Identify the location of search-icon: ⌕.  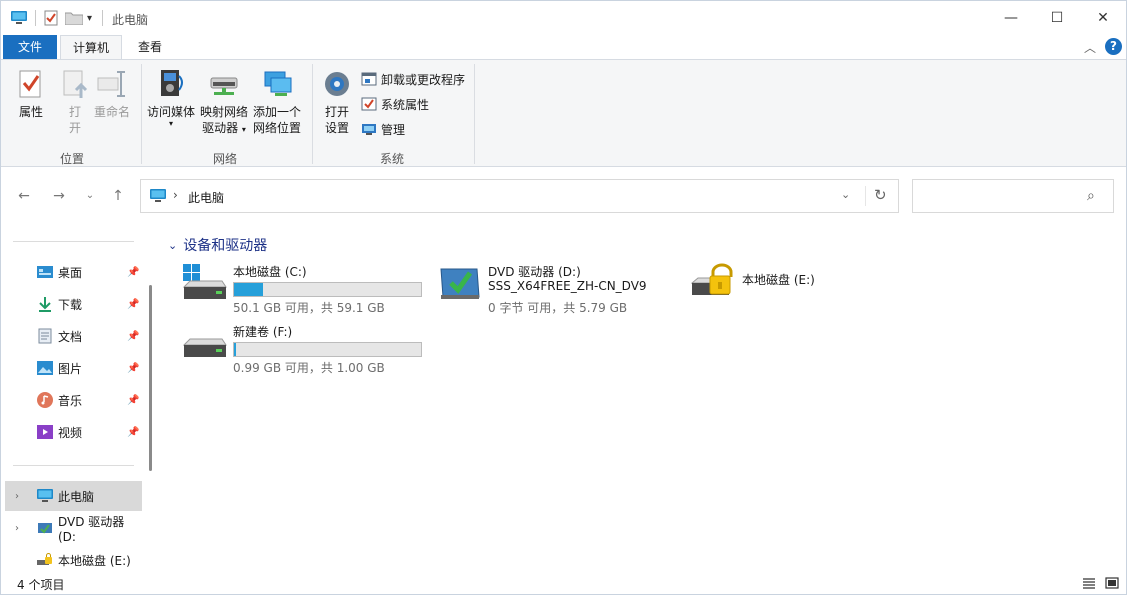
(1091, 196).